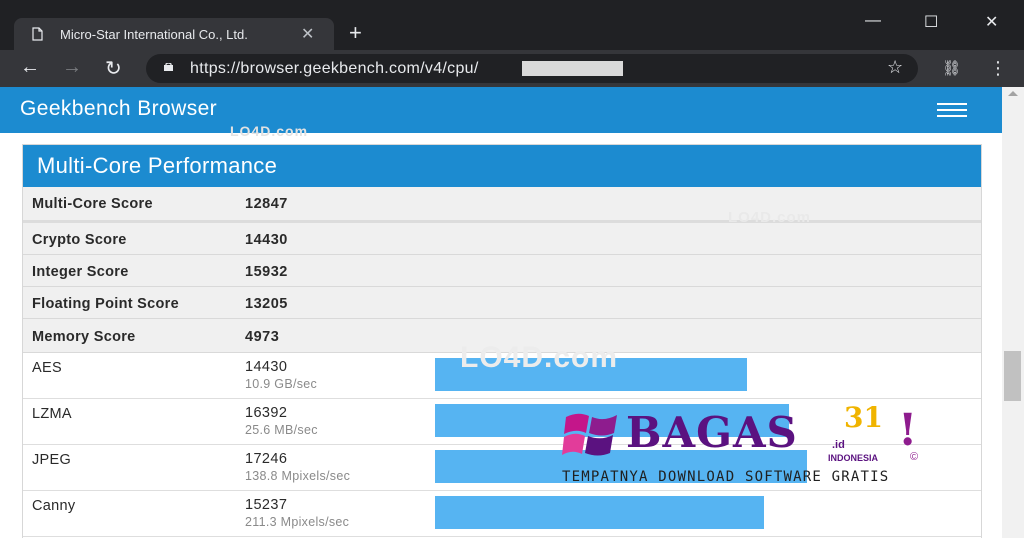 The height and width of the screenshot is (538, 1024). What do you see at coordinates (501, 110) in the screenshot?
I see `site-header: Geekbench Browser` at bounding box center [501, 110].